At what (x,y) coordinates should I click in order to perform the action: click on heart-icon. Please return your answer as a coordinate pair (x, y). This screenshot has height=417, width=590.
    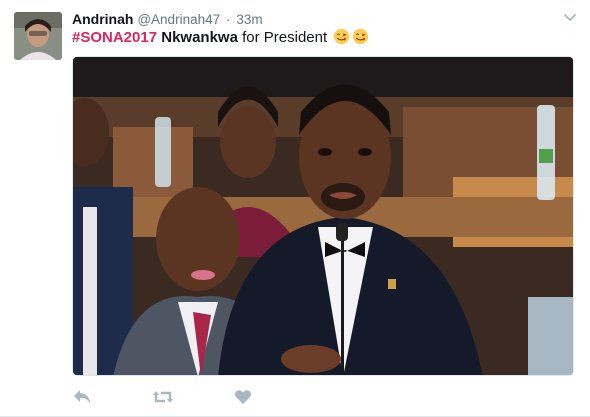
    Looking at the image, I should click on (245, 398).